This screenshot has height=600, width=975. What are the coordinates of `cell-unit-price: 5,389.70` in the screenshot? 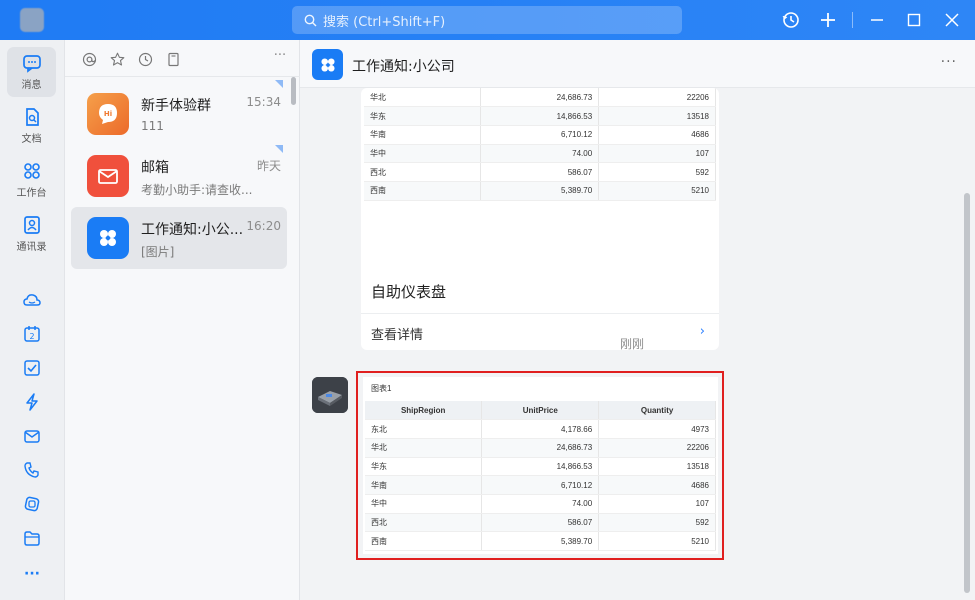 It's located at (540, 541).